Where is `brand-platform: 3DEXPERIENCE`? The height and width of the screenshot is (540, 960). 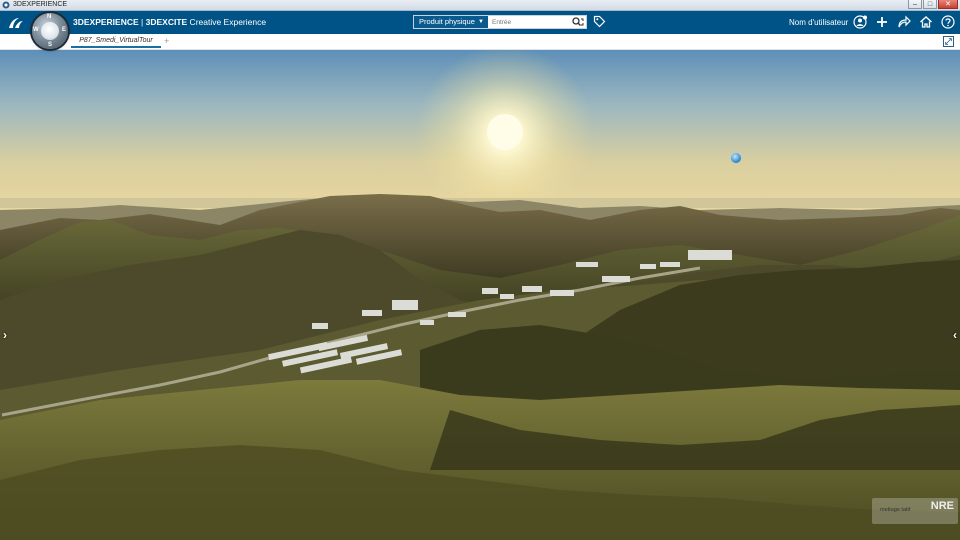
brand-platform: 3DEXPERIENCE is located at coordinates (106, 22).